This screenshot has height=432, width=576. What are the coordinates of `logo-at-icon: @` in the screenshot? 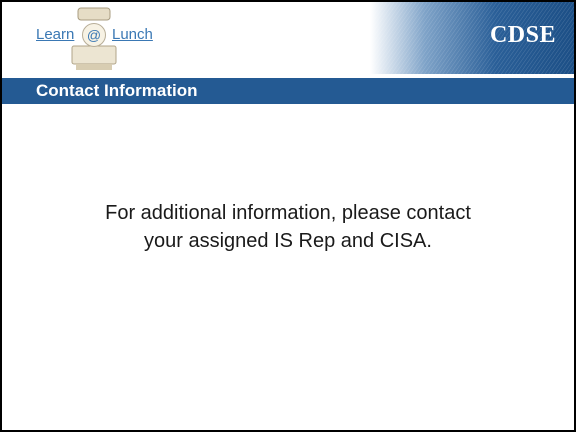 It's located at (94, 35).